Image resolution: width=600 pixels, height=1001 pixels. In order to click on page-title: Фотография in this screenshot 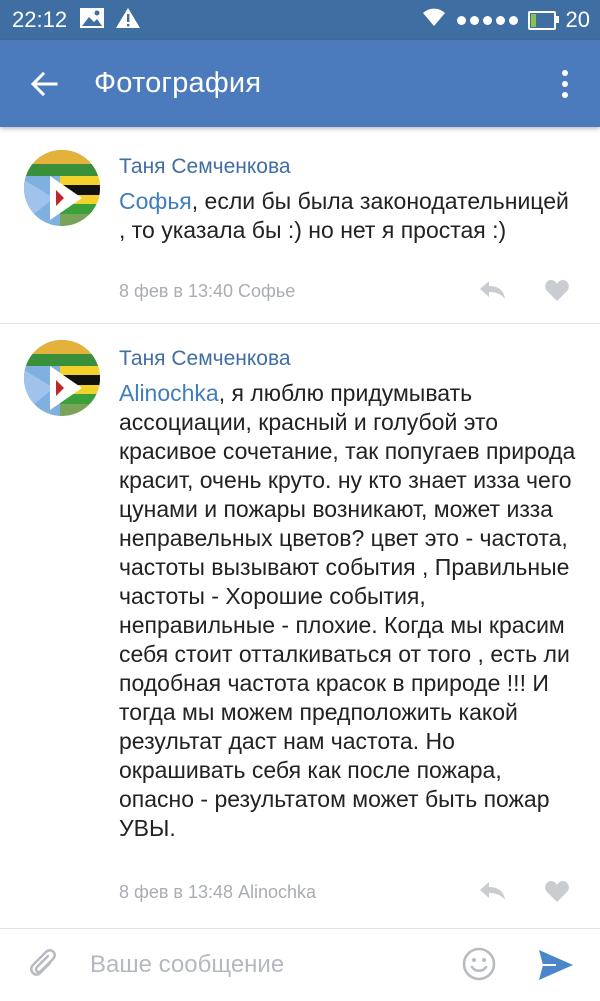, I will do `click(178, 83)`.